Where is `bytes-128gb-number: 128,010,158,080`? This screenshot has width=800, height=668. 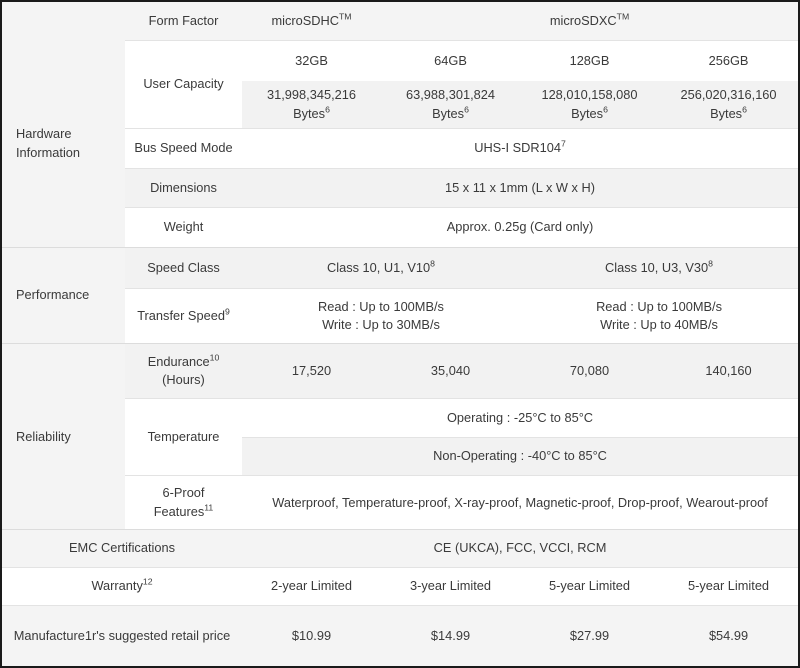 bytes-128gb-number: 128,010,158,080 is located at coordinates (589, 95).